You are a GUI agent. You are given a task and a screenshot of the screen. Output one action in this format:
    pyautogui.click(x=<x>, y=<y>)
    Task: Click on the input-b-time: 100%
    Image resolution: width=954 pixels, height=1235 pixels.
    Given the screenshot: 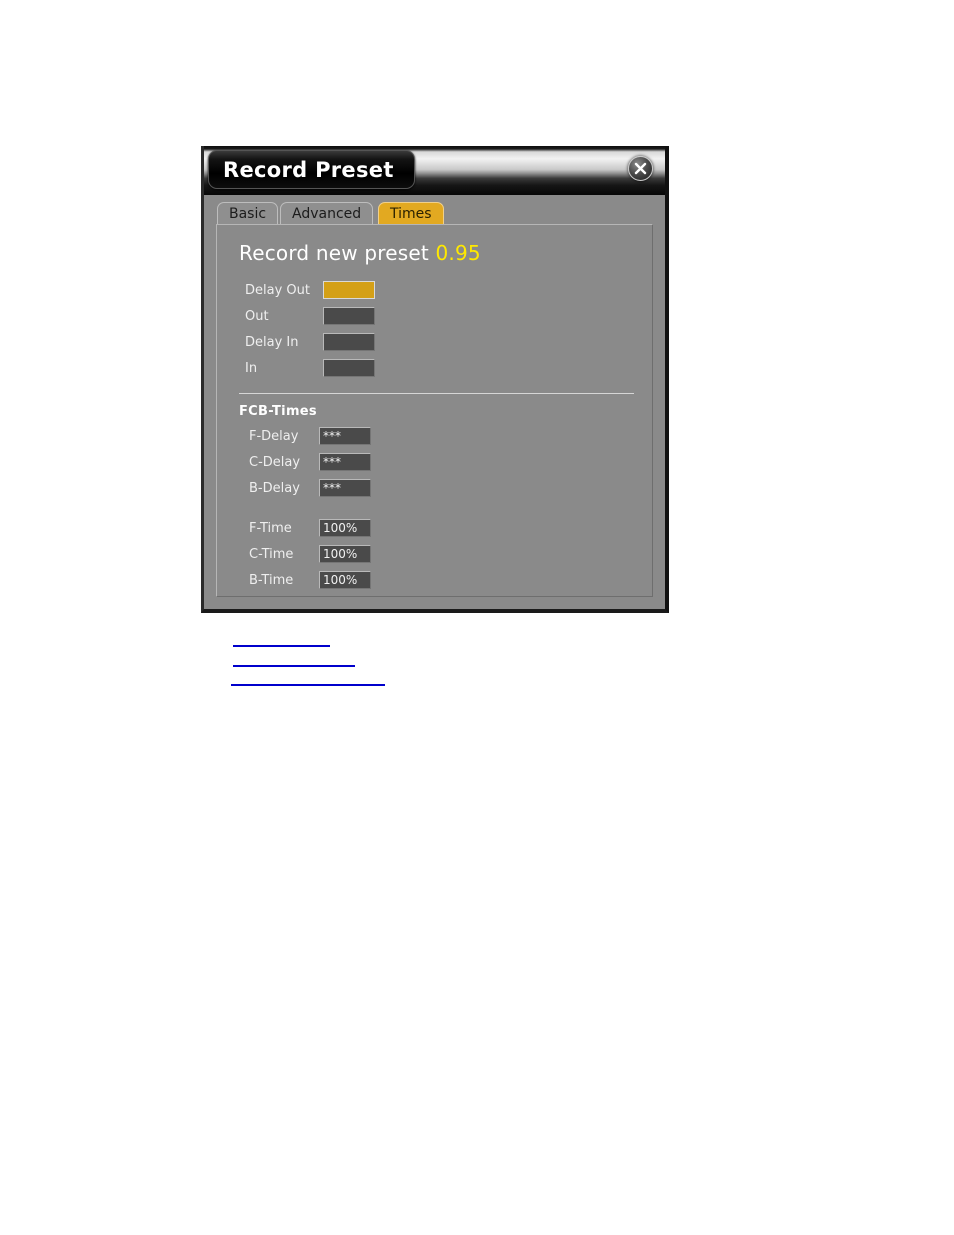 What is the action you would take?
    pyautogui.click(x=345, y=580)
    